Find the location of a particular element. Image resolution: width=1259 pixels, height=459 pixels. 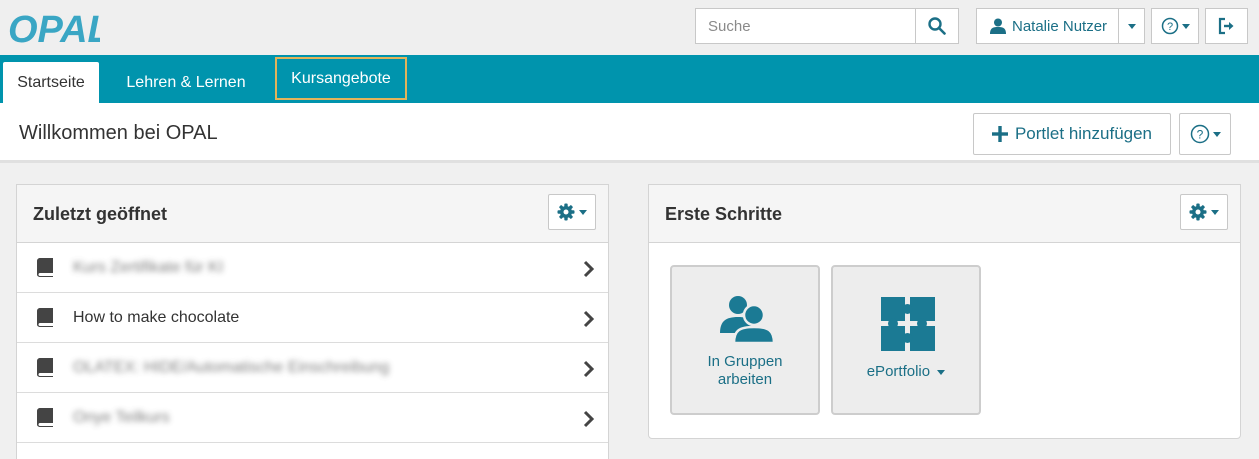

tab-startseite: Startseite is located at coordinates (51, 82).